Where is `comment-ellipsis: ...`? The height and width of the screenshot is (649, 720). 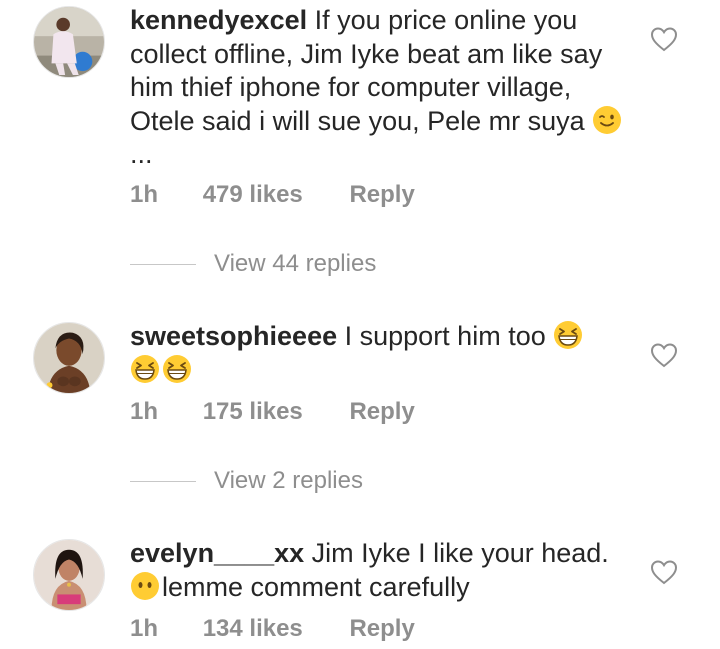
comment-ellipsis: ... is located at coordinates (141, 154).